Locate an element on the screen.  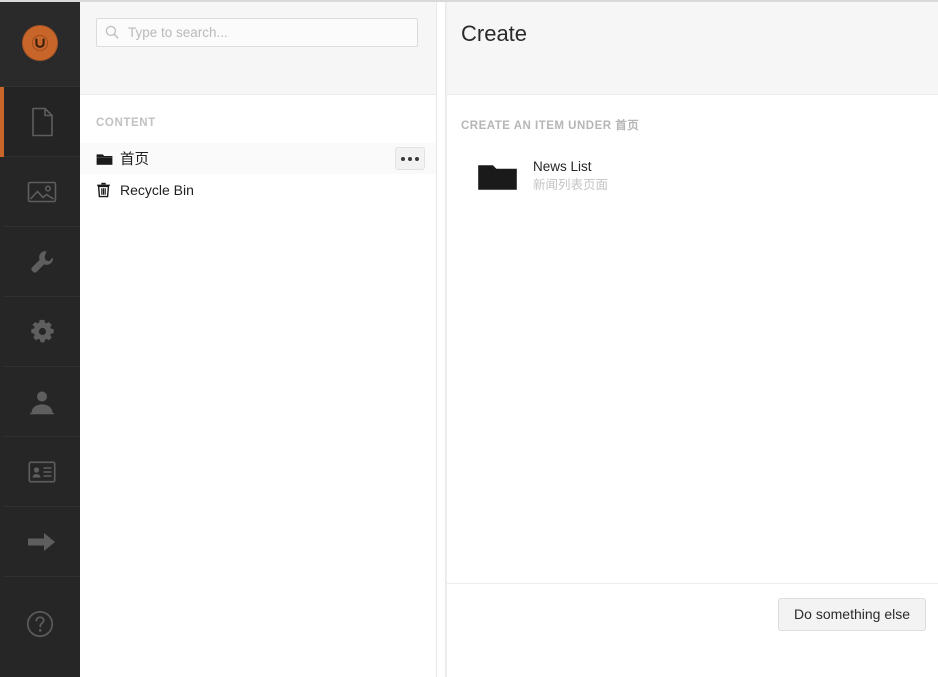
tree-node-label: 首页 is located at coordinates (134, 160).